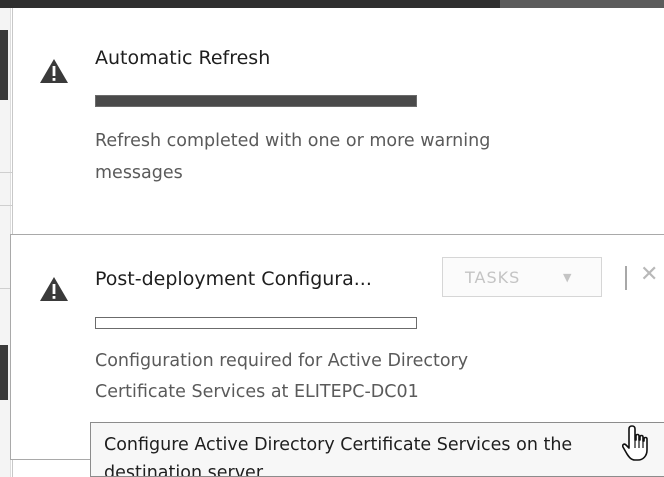  I want to click on notification-description-line: messages, so click(139, 173).